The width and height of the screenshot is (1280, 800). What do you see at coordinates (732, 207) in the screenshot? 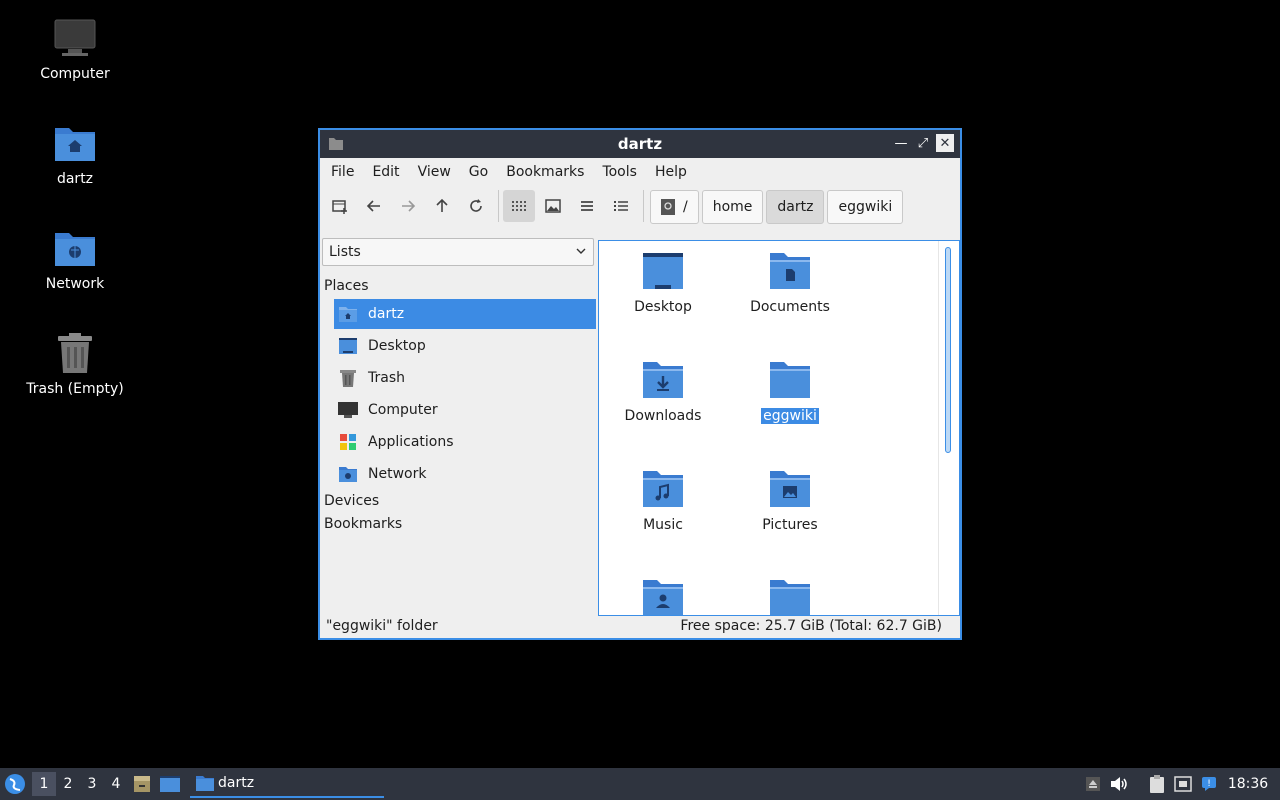
I see `breadcrumb-home: home` at bounding box center [732, 207].